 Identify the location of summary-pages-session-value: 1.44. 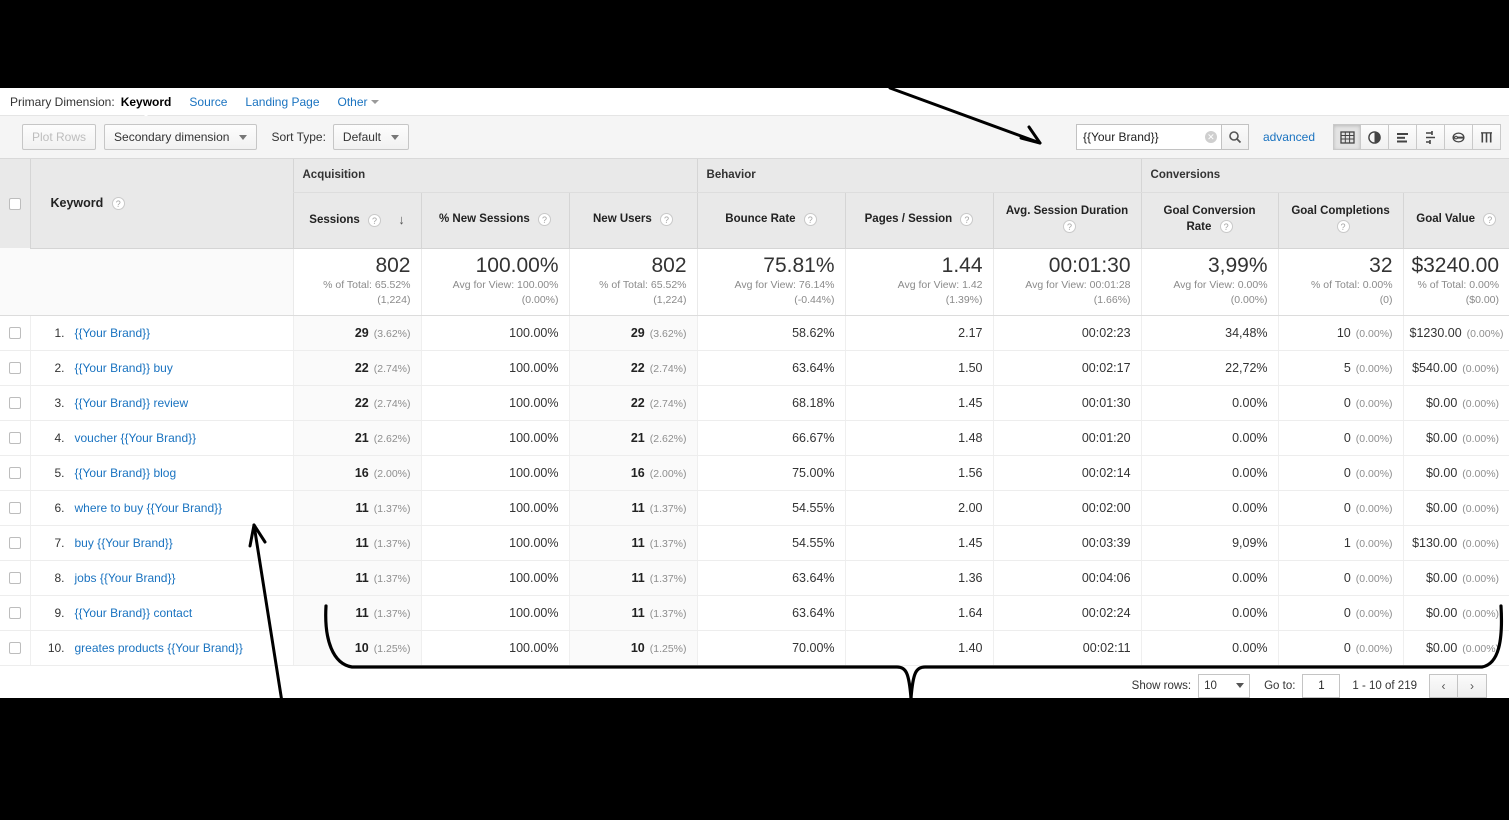
(962, 265).